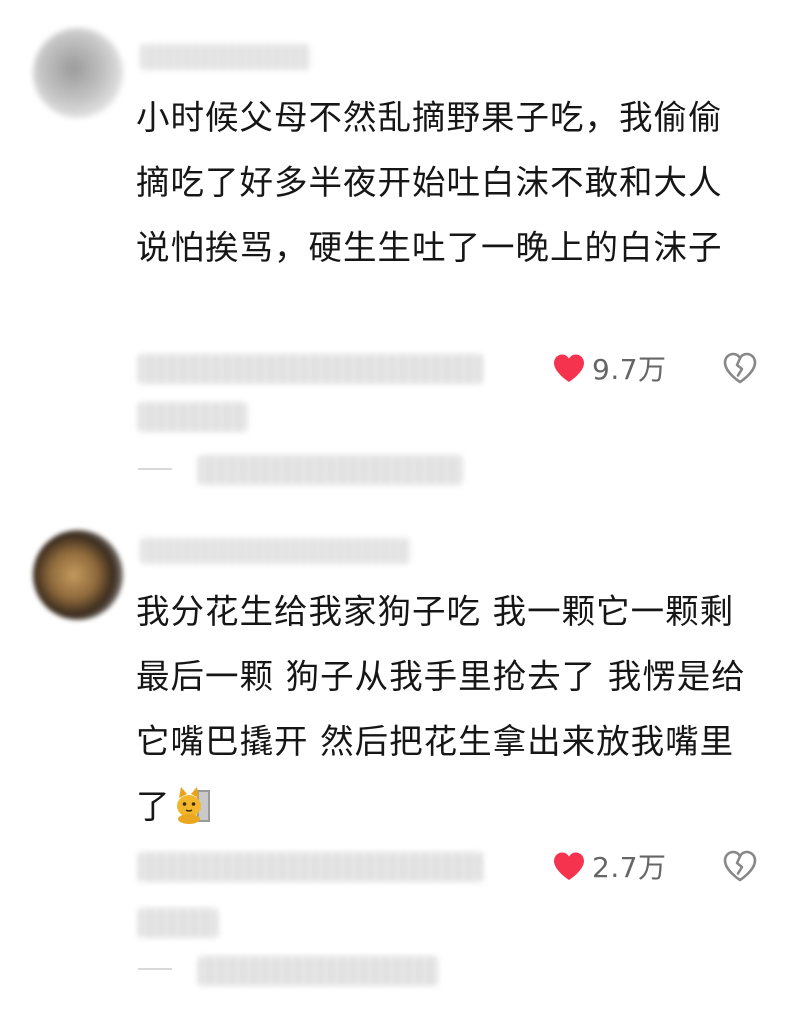 Image resolution: width=801 pixels, height=1024 pixels. Describe the element at coordinates (629, 867) in the screenshot. I see `like-count: 2.7万` at that location.